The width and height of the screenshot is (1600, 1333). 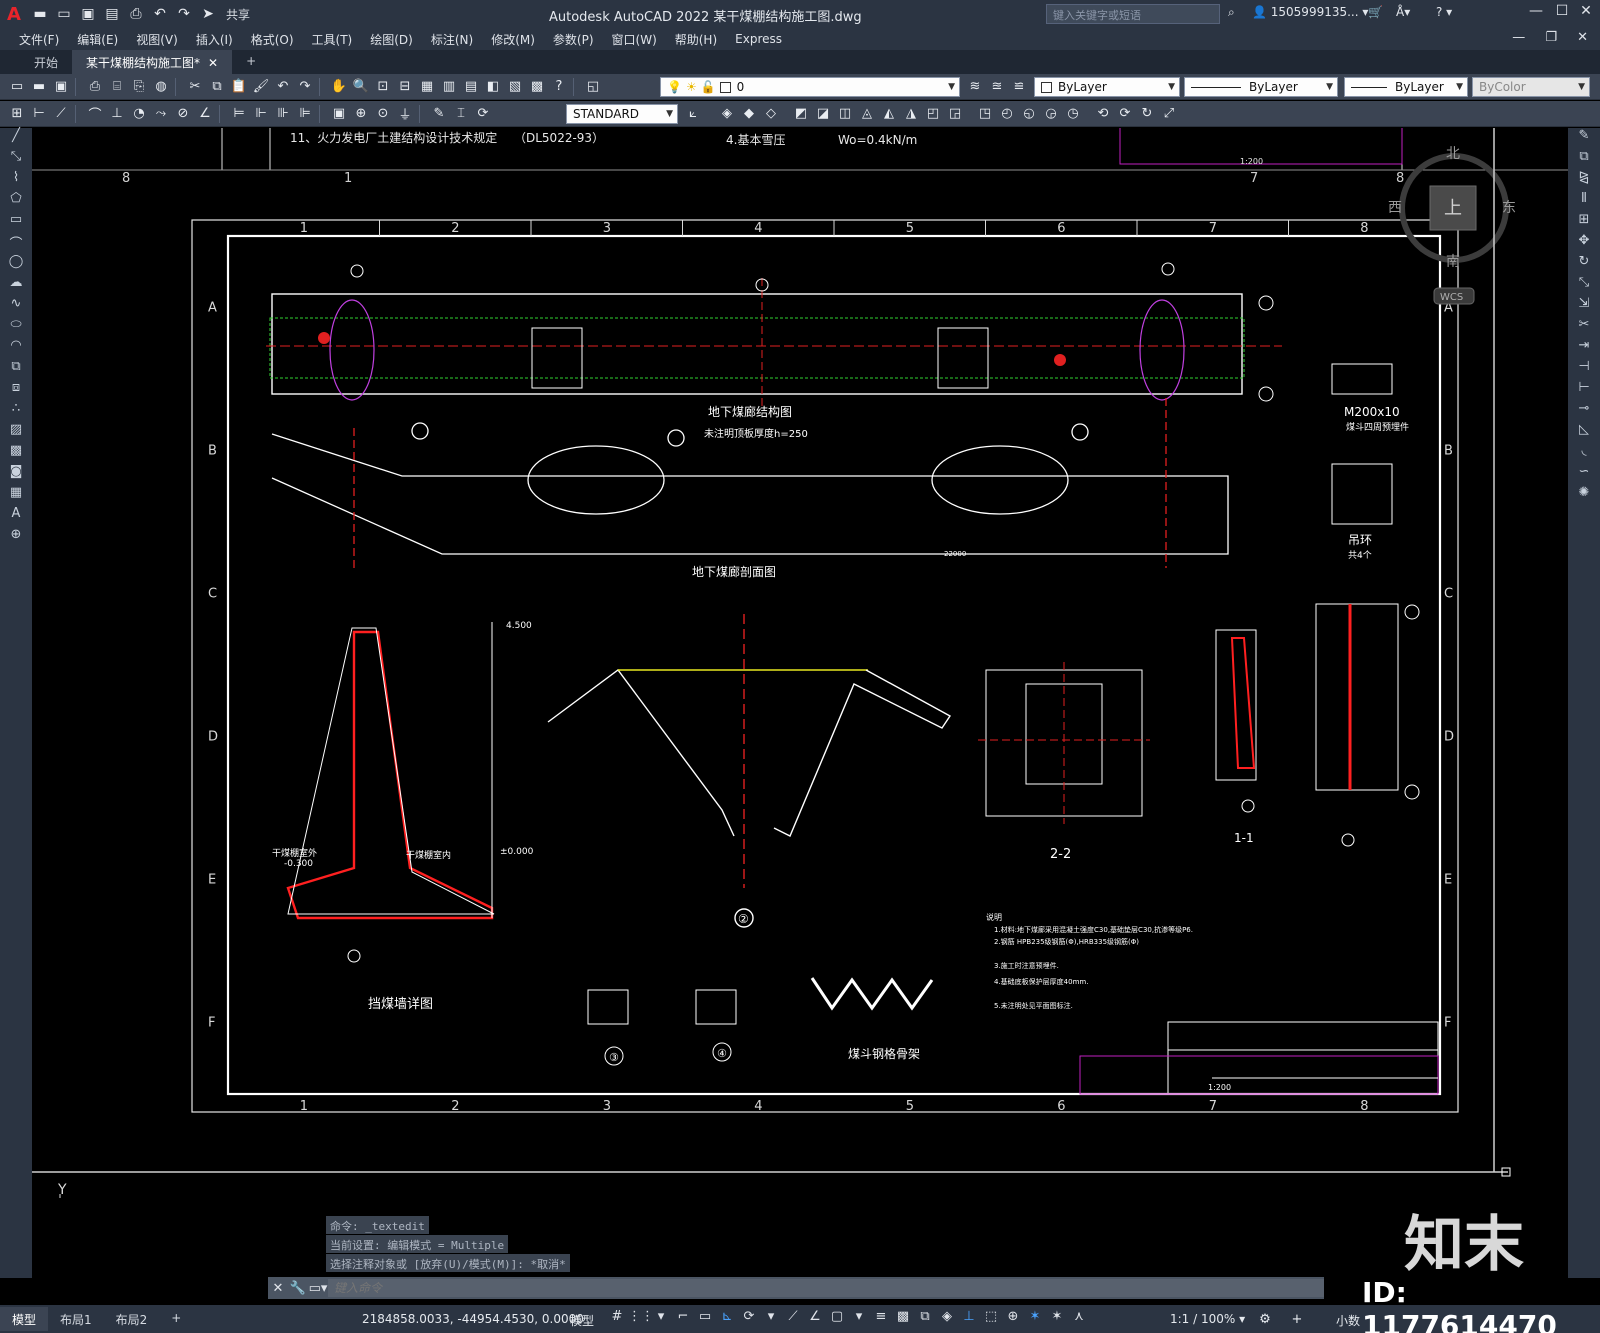 What do you see at coordinates (117, 114) in the screenshot?
I see `ordinate-icon: ⊥` at bounding box center [117, 114].